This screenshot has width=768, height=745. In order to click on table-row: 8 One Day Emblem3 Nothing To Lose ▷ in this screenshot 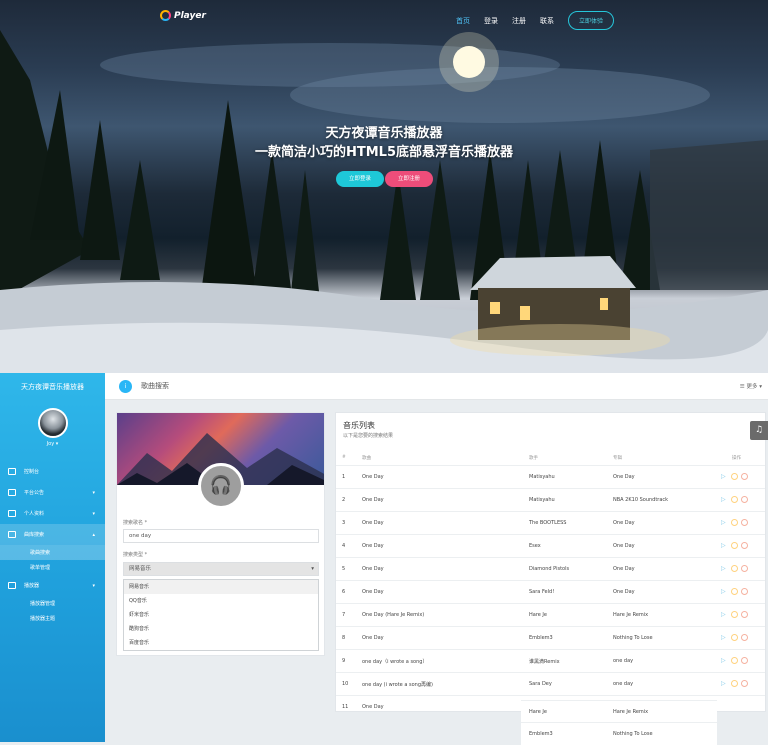, I will do `click(550, 637)`.